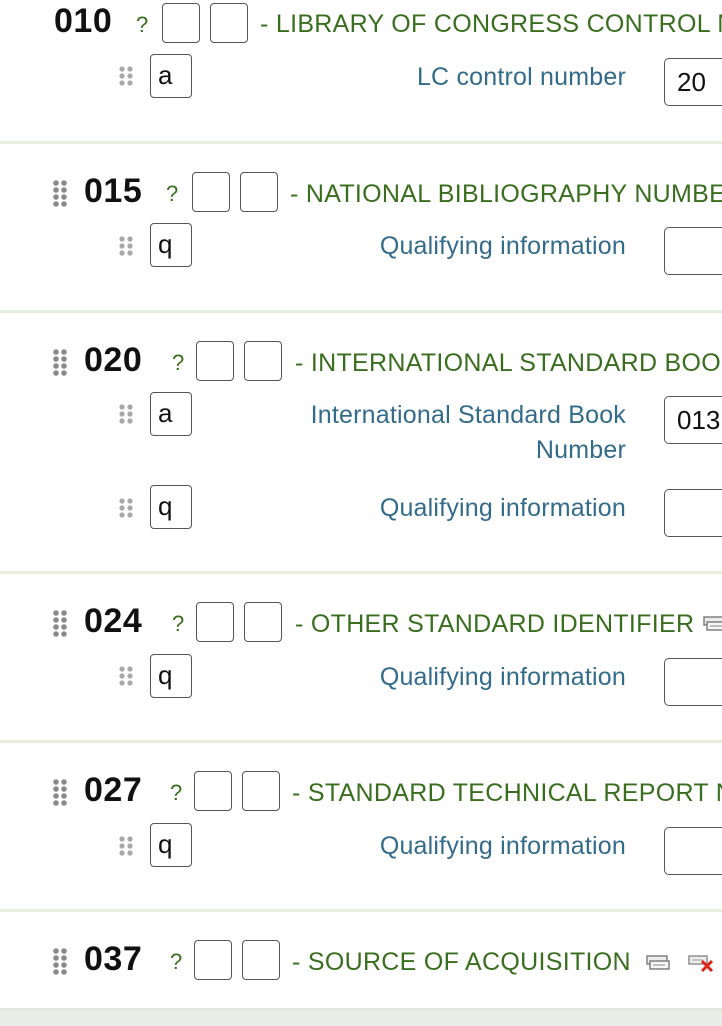 This screenshot has width=722, height=1026. I want to click on subfield-label-line: Number, so click(580, 450).